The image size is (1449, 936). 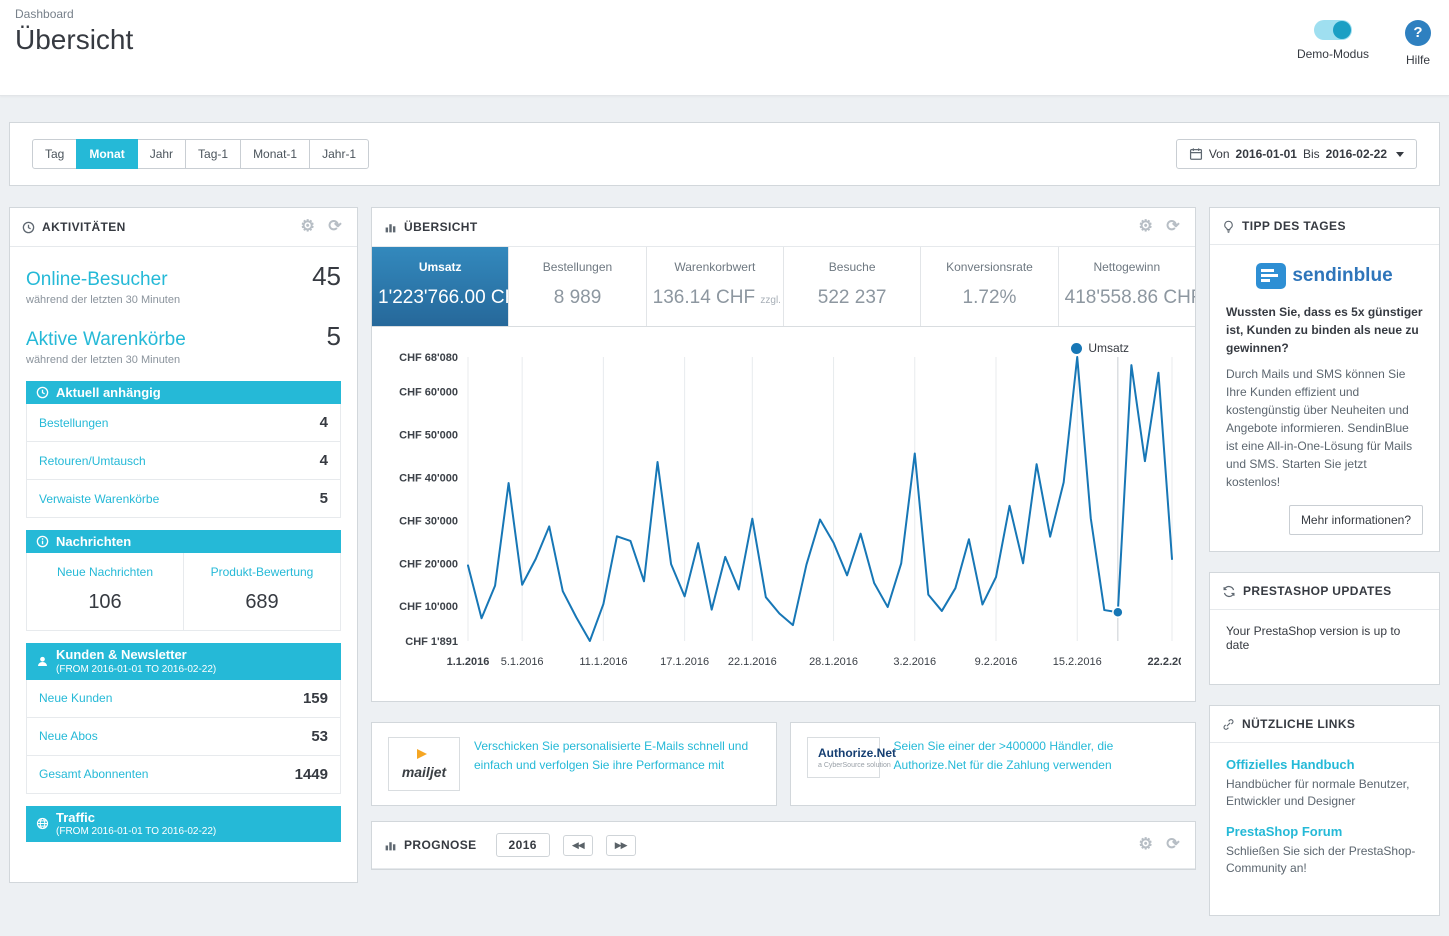 I want to click on metric-tab-nettogewinn: Nettogewinn 418'558.86 CHF, so click(x=1127, y=286).